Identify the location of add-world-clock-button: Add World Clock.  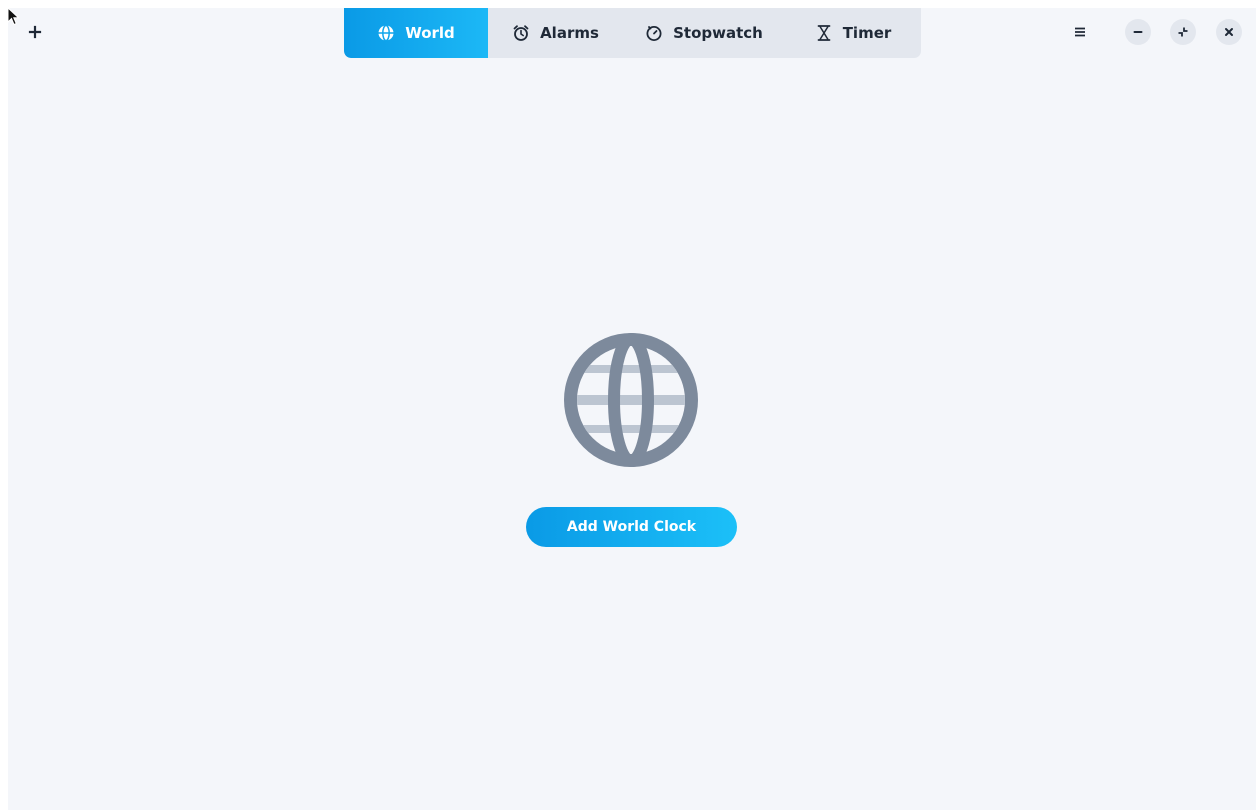
(631, 527).